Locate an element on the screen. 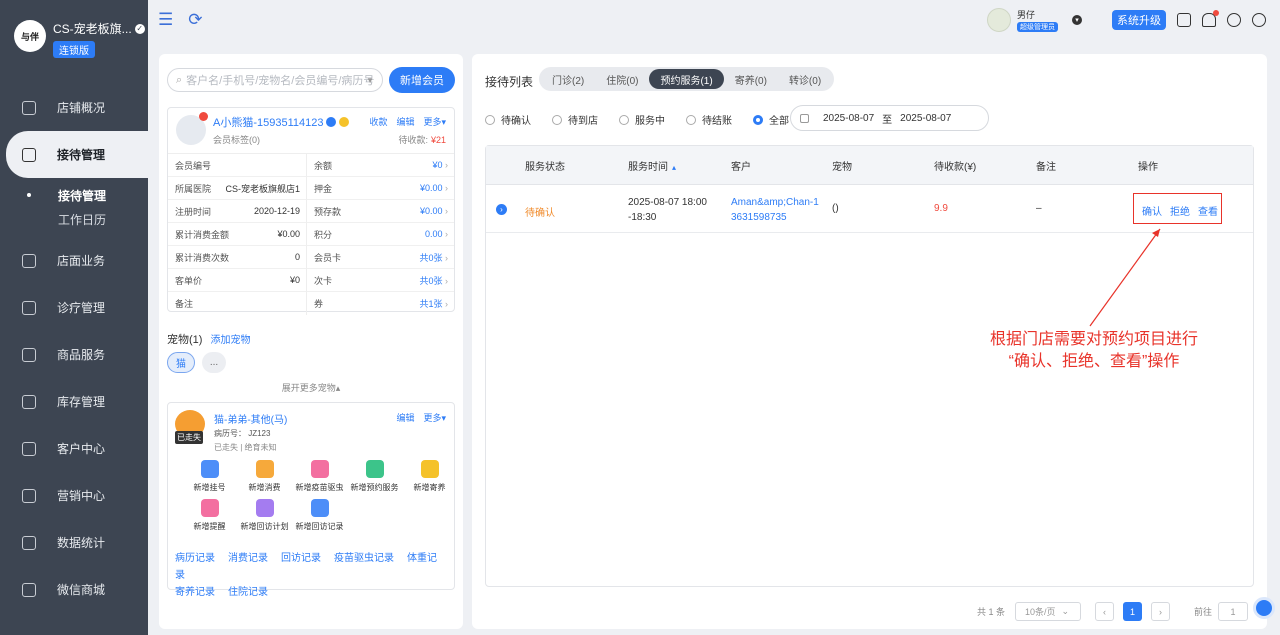 The width and height of the screenshot is (1280, 635). field-row: 累计消费次数 0 is located at coordinates (237, 257).